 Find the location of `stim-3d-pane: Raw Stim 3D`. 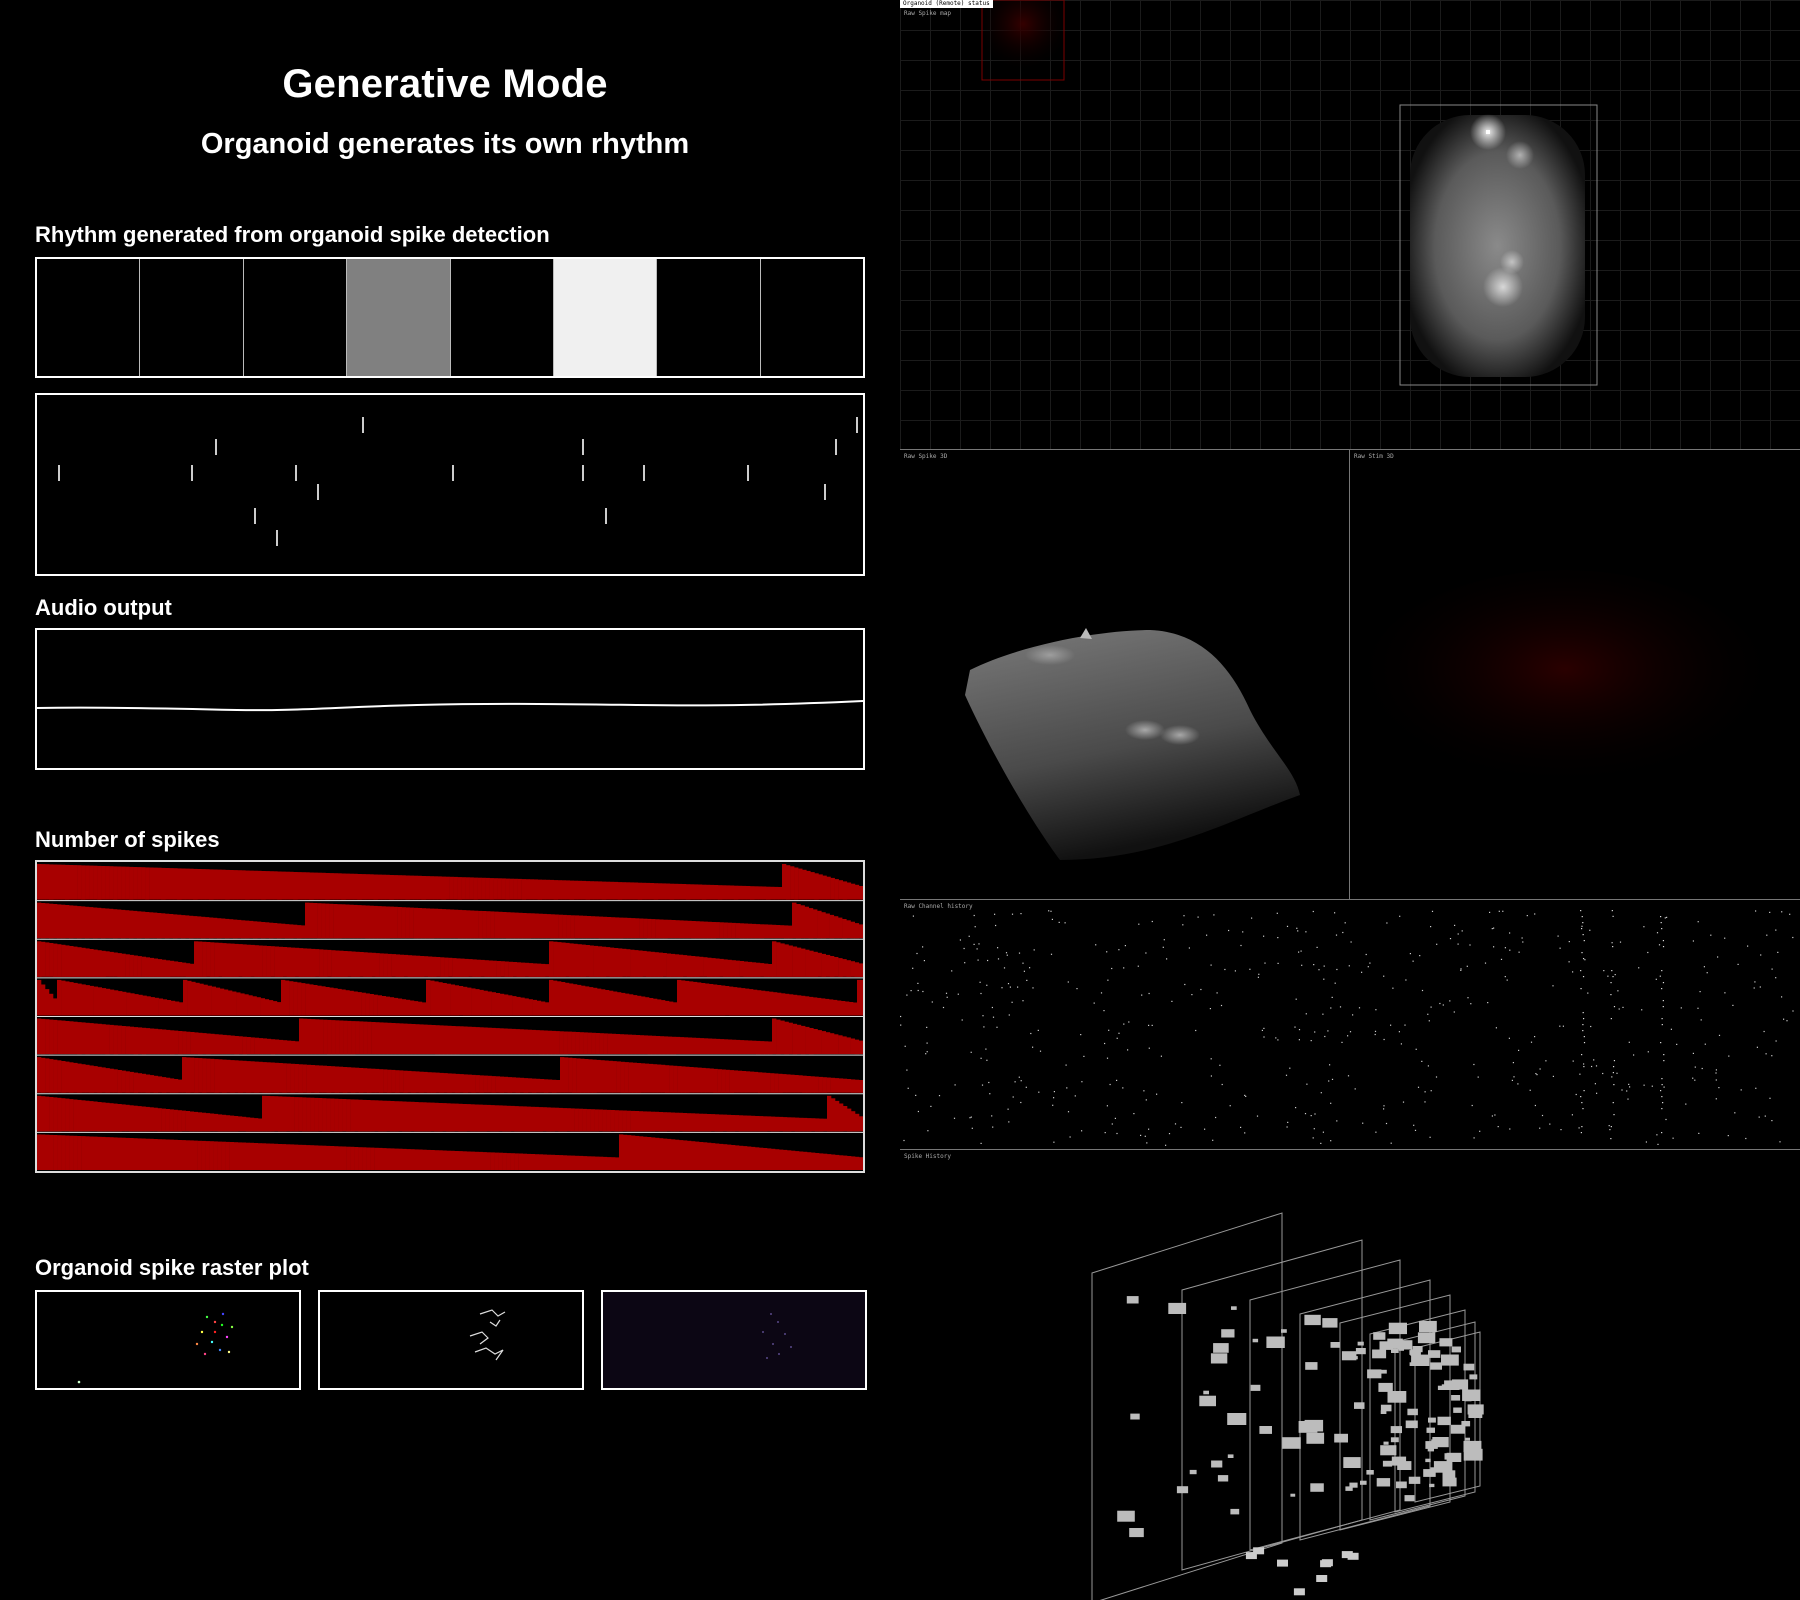

stim-3d-pane: Raw Stim 3D is located at coordinates (1575, 675).